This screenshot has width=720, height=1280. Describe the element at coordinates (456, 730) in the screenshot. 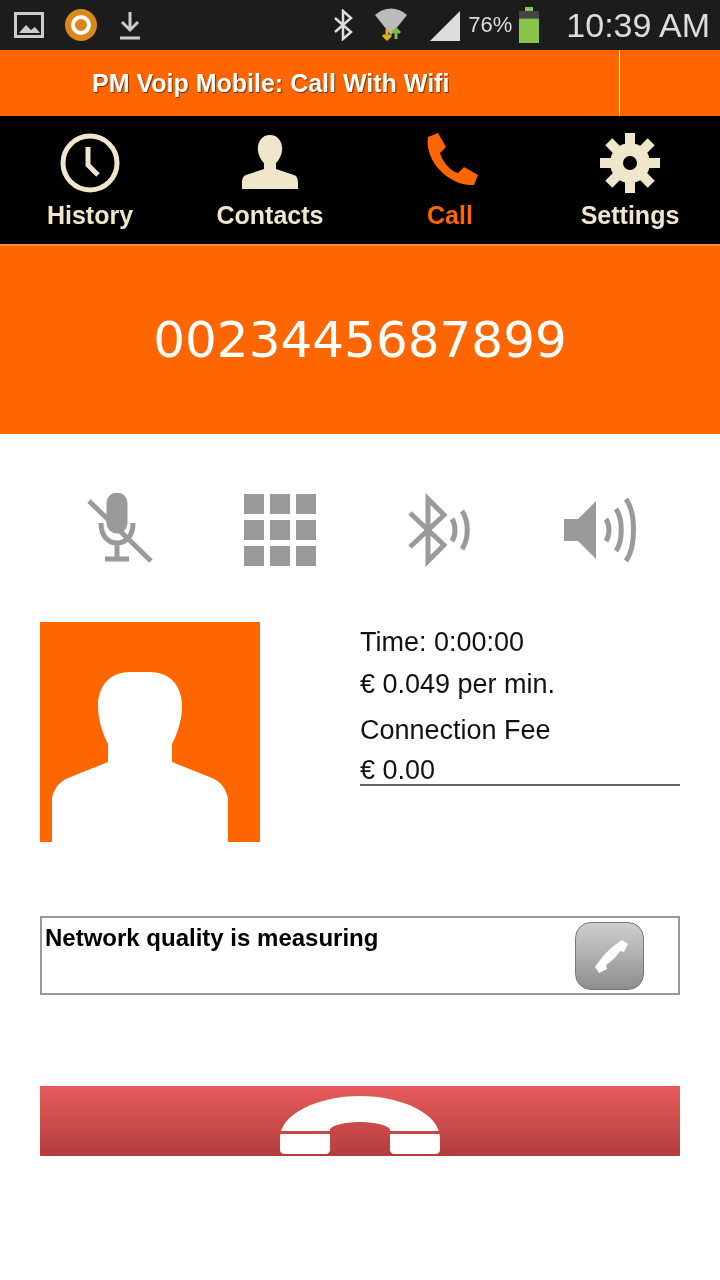

I see `connection-fee-label: Connection Fee` at that location.